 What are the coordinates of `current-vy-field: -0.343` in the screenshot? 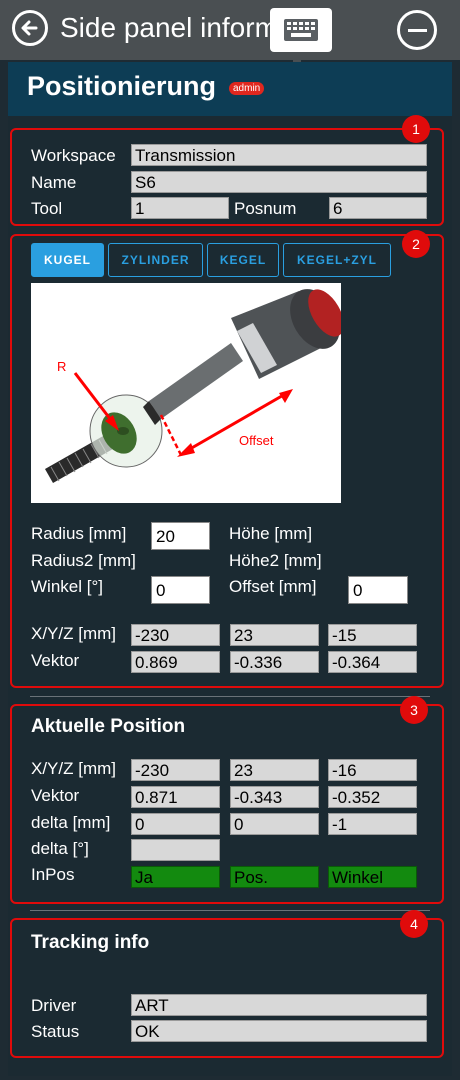 It's located at (274, 797).